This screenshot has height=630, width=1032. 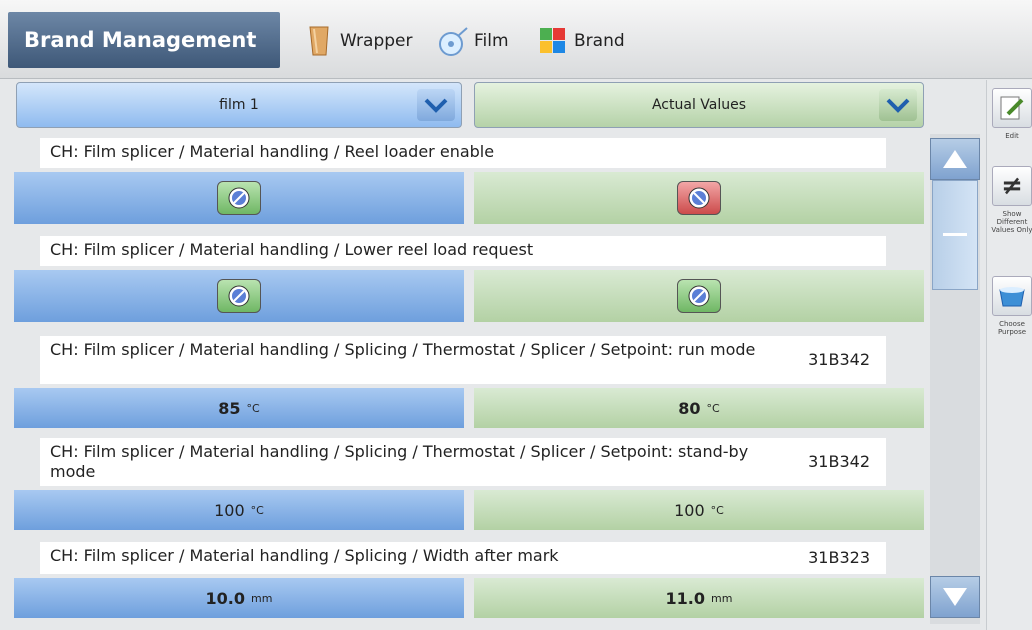 I want to click on tab-wrapper: Wrapper, so click(x=358, y=41).